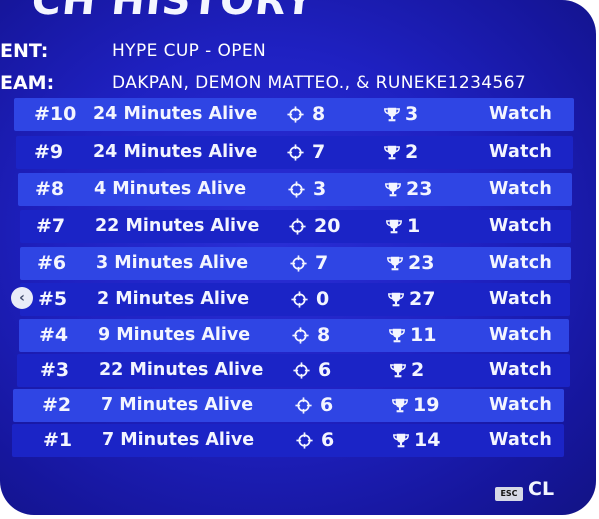  What do you see at coordinates (173, 299) in the screenshot?
I see `time-alive: 2 Minutes Alive` at bounding box center [173, 299].